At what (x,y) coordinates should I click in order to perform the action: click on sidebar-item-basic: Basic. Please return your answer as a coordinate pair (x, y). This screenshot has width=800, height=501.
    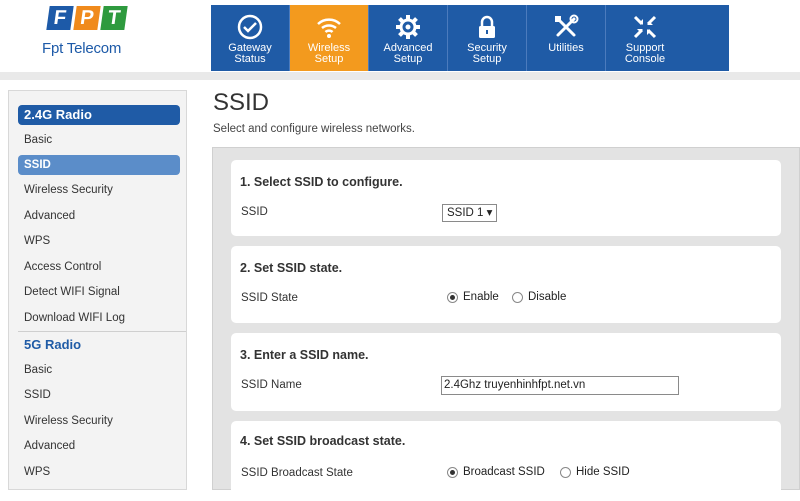
    Looking at the image, I should click on (99, 140).